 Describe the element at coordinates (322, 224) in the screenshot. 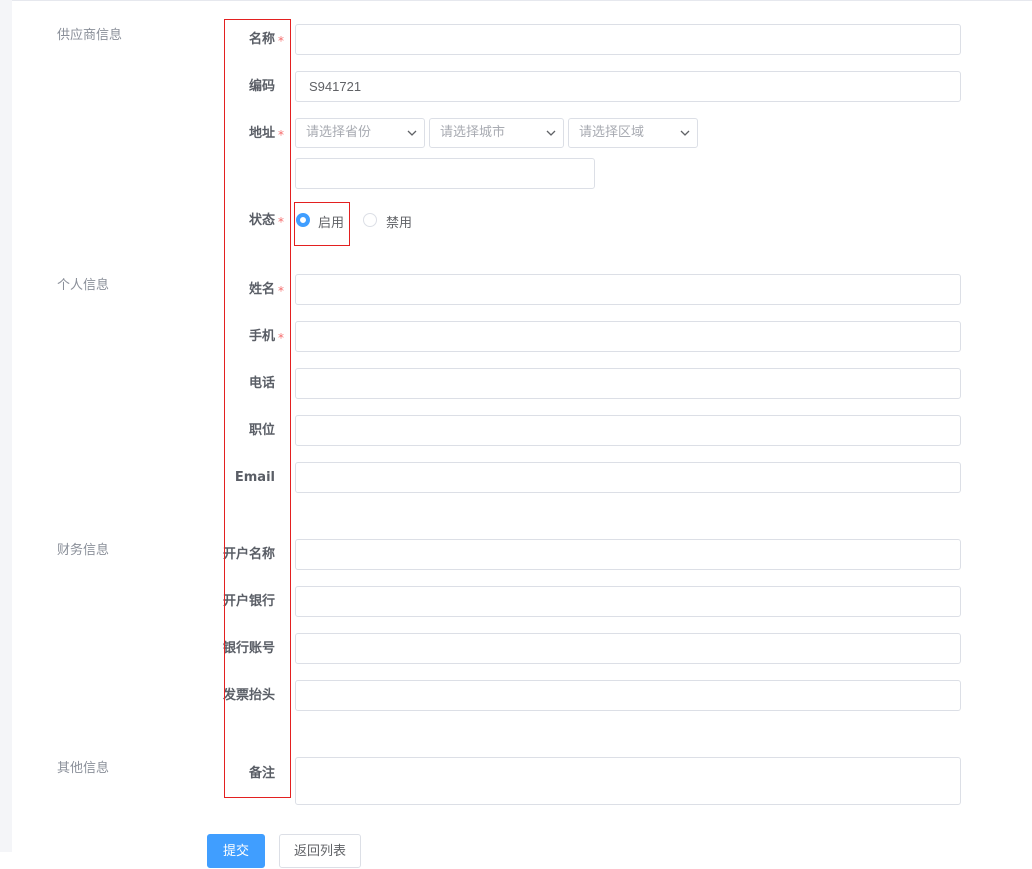

I see `annotation-box-status` at that location.